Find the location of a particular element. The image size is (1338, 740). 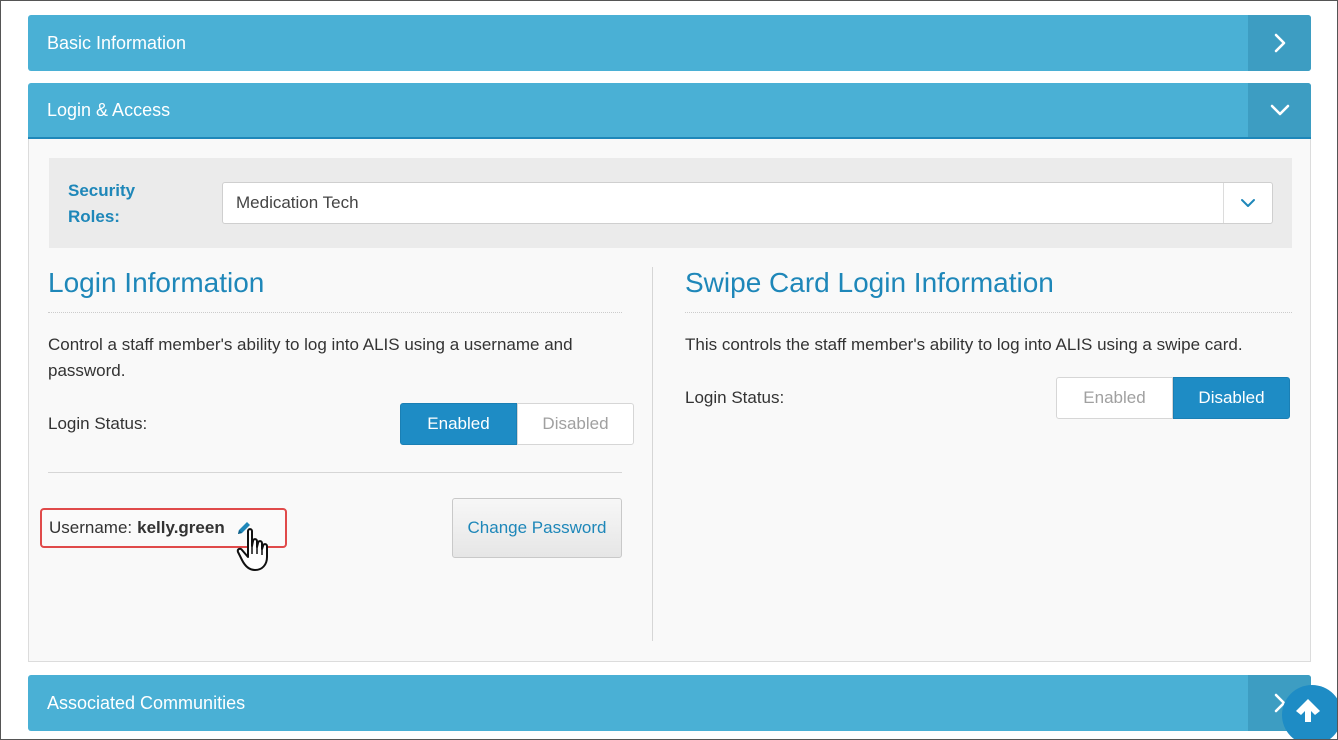

login-information-rule is located at coordinates (335, 312).